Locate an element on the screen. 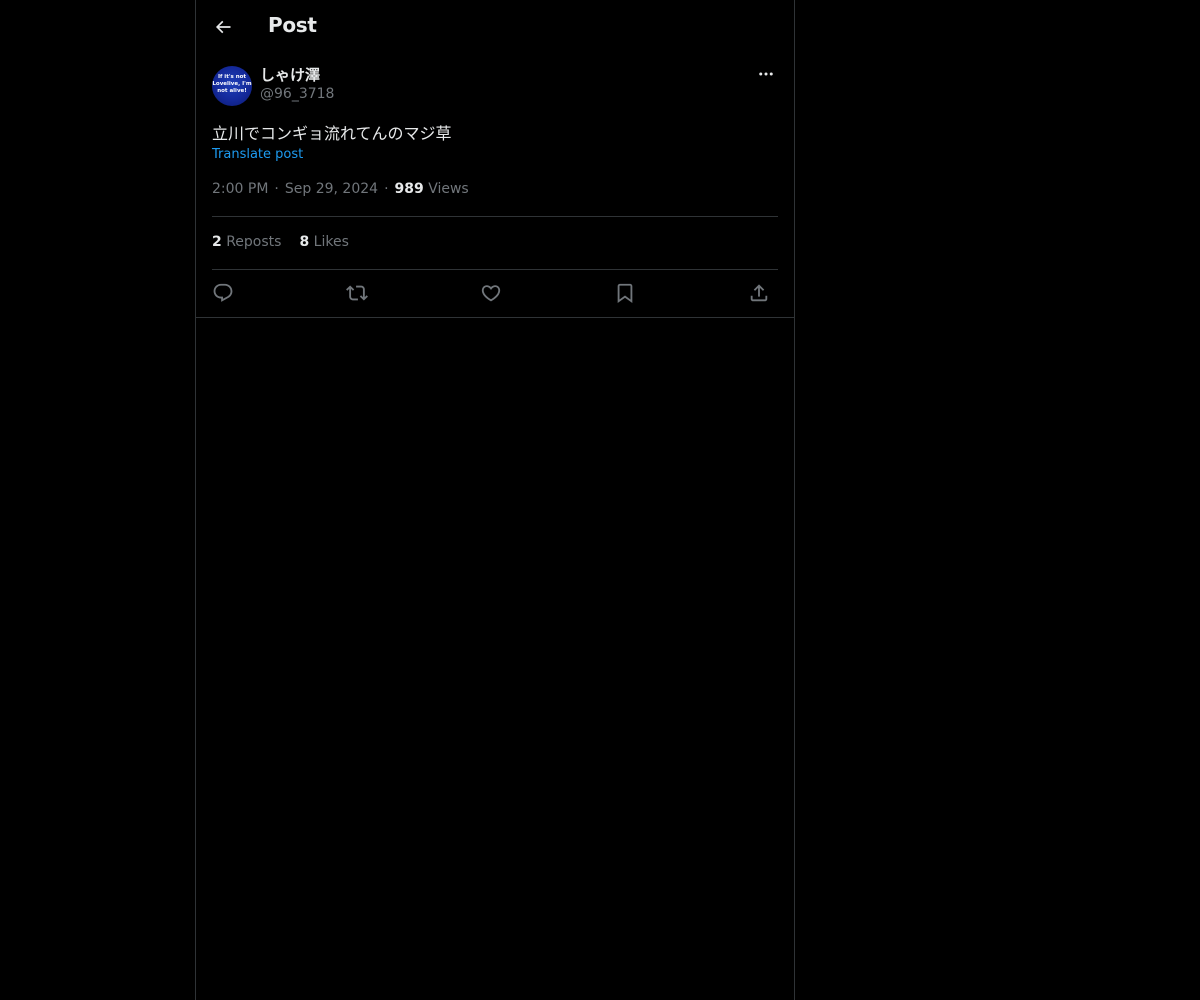 This screenshot has height=1000, width=1200. avatar: If it's not Lovelive, I'm not alive! is located at coordinates (232, 86).